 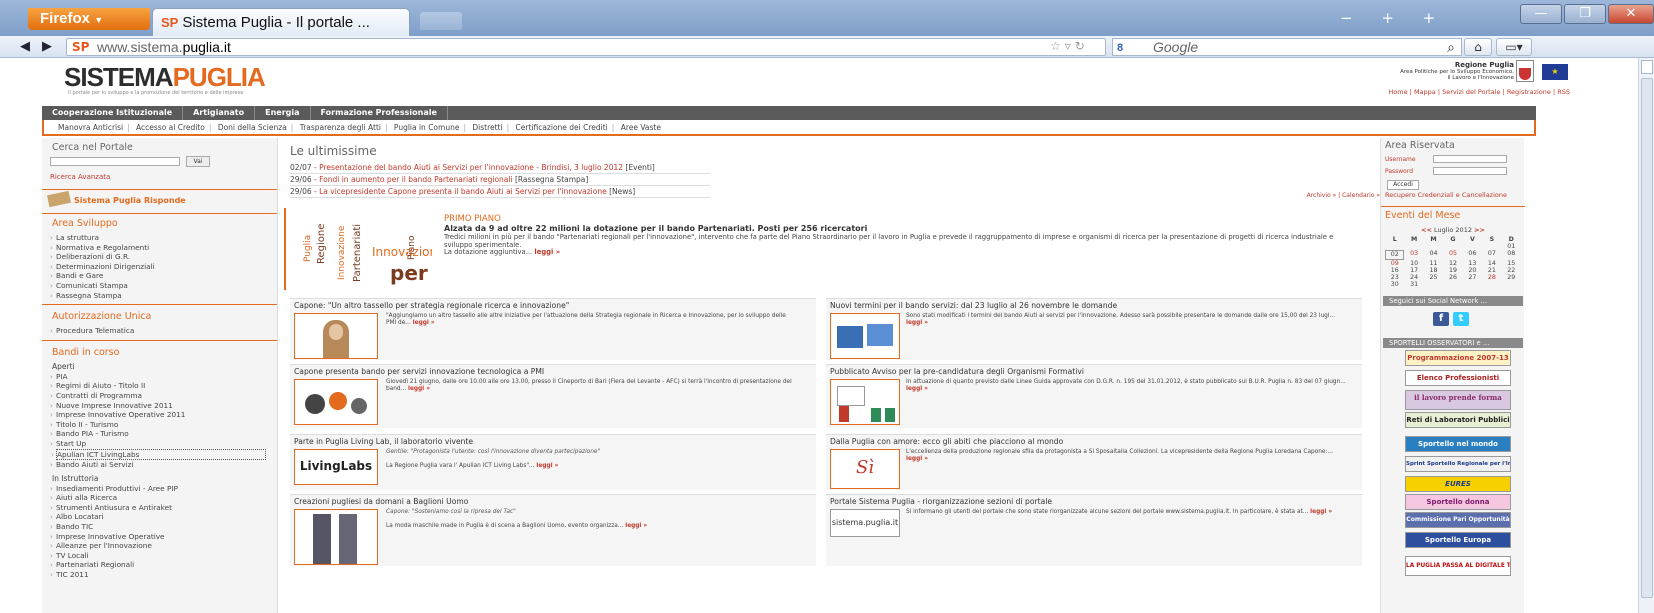 I want to click on banner-pari-opportunita: Commissione Pari Opportunità, so click(x=1458, y=520).